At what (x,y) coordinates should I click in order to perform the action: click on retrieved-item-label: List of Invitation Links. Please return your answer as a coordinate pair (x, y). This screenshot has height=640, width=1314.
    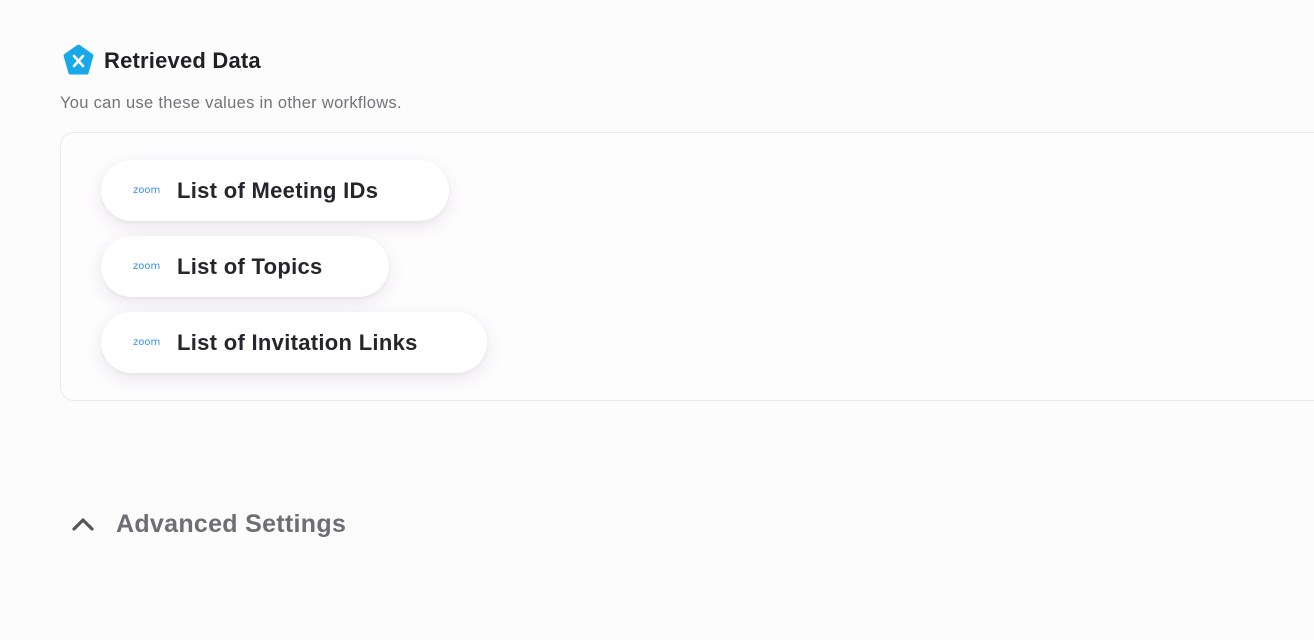
    Looking at the image, I should click on (297, 342).